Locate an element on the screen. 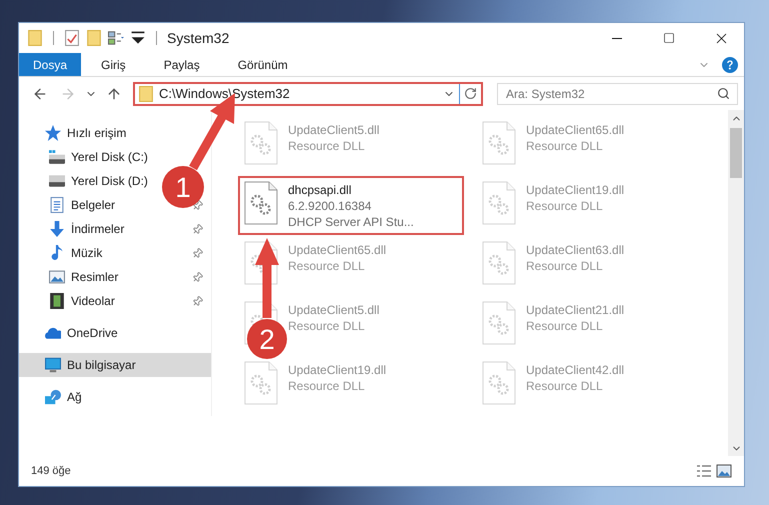 Image resolution: width=769 pixels, height=505 pixels. download-icon is located at coordinates (57, 229).